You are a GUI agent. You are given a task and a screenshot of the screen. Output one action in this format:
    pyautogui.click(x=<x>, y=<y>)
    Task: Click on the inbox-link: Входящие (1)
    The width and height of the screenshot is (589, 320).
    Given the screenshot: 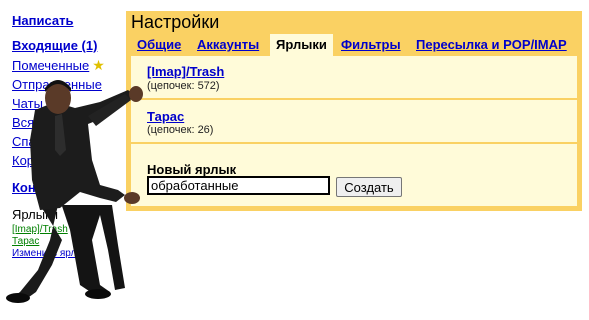 What is the action you would take?
    pyautogui.click(x=54, y=46)
    